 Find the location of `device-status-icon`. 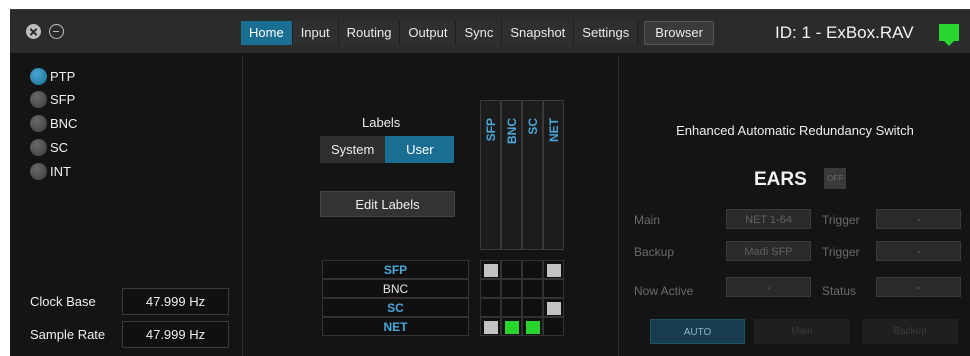

device-status-icon is located at coordinates (949, 35).